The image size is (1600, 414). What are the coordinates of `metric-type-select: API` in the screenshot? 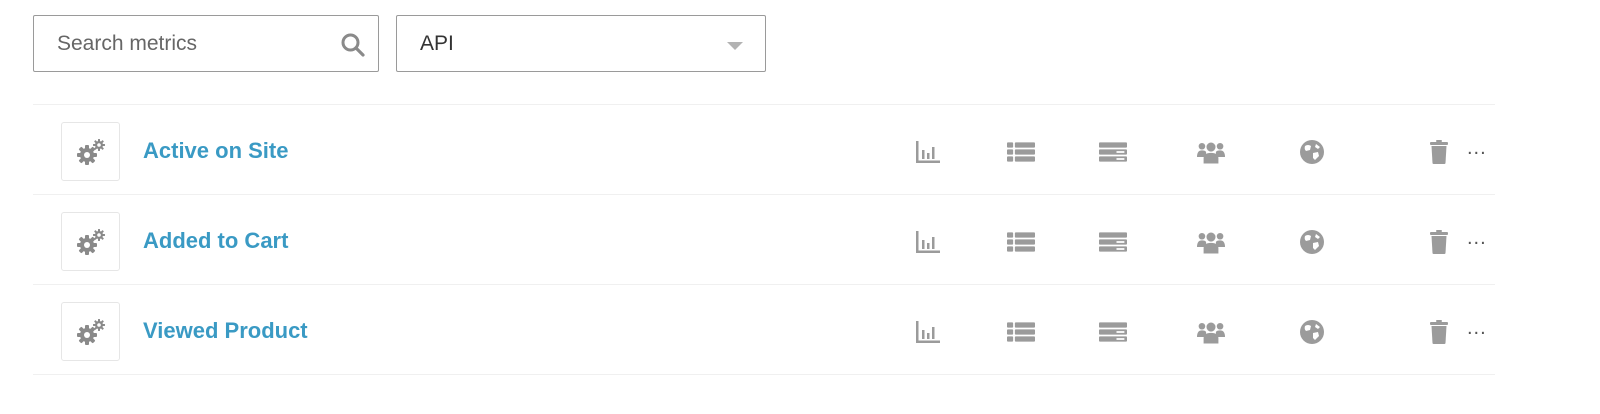 It's located at (581, 43).